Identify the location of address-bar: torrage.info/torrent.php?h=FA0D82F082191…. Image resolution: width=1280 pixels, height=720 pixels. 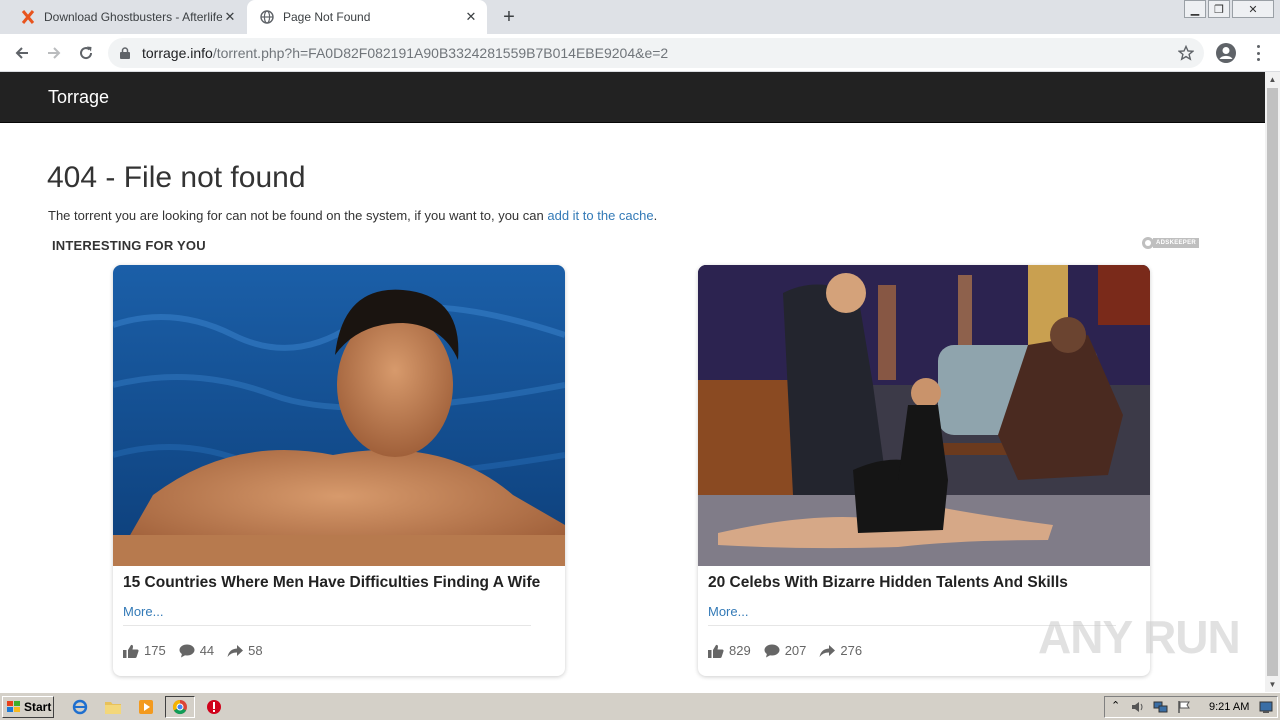
(656, 53).